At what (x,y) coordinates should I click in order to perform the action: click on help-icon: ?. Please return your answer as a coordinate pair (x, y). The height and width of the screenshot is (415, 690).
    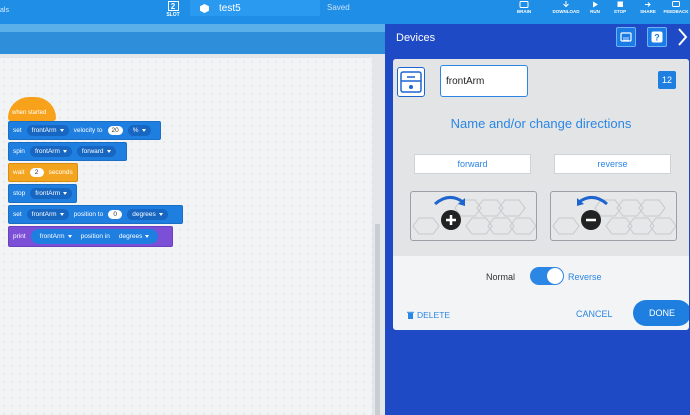
    Looking at the image, I should click on (657, 37).